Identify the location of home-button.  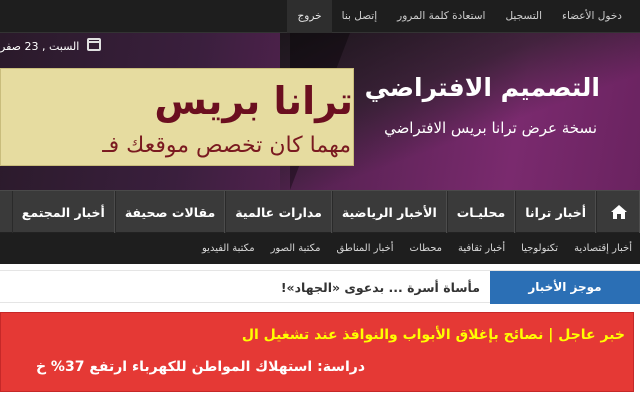
(618, 212).